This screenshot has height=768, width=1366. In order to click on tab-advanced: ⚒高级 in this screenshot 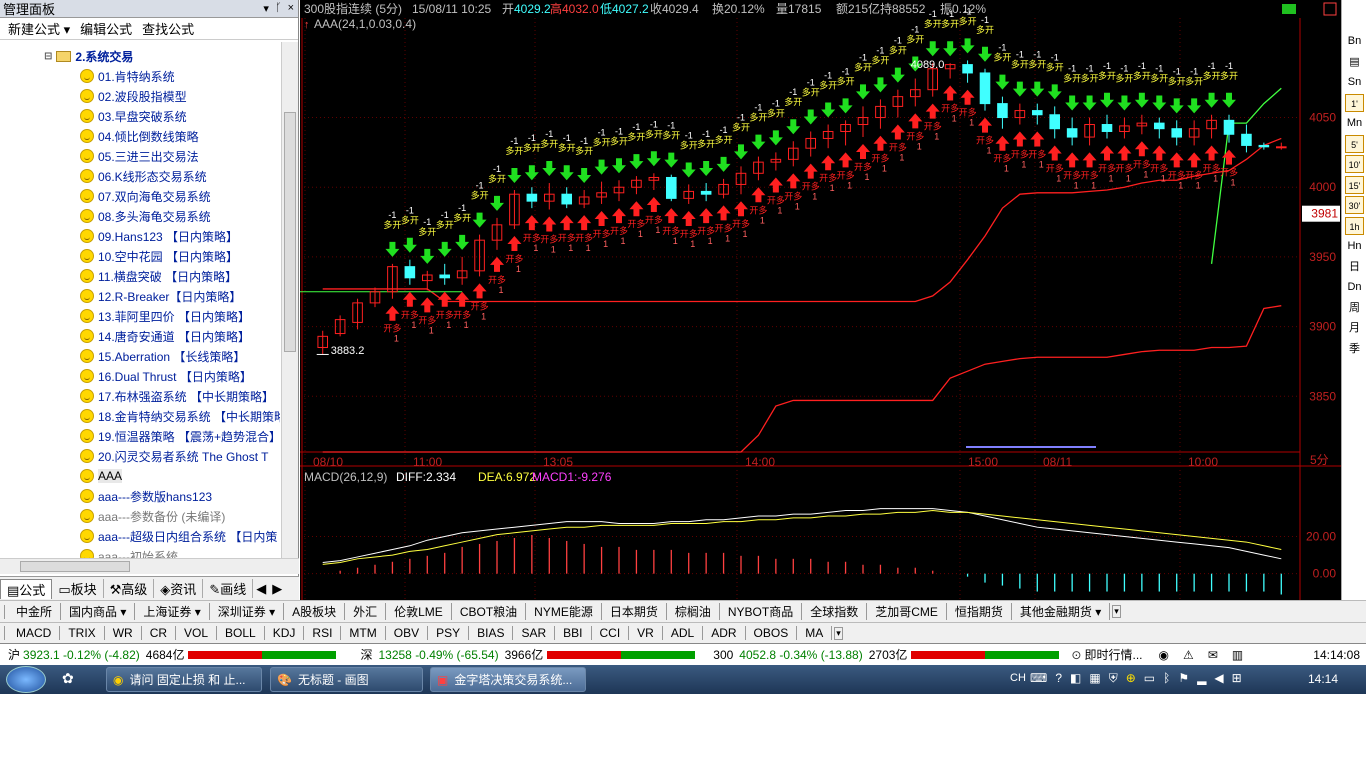, I will do `click(129, 588)`.